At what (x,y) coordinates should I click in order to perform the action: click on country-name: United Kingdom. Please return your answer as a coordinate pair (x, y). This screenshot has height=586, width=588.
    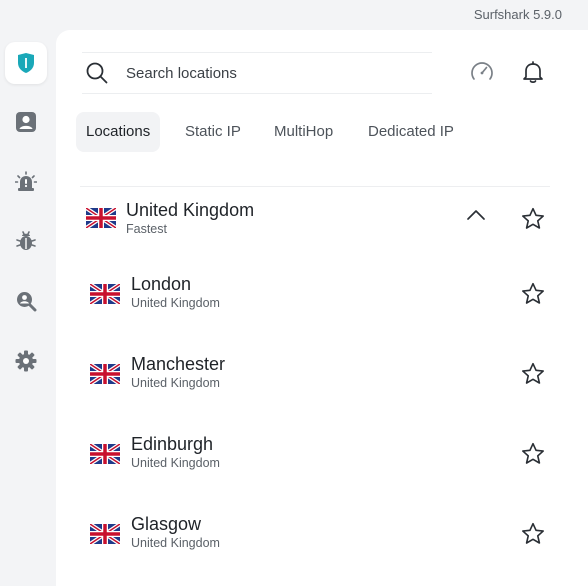
    Looking at the image, I should click on (190, 210).